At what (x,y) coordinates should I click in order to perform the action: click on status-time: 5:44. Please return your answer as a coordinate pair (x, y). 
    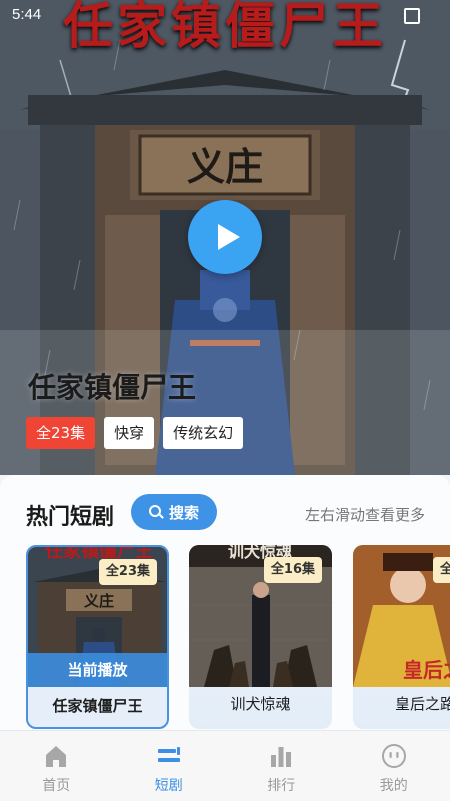
    Looking at the image, I should click on (26, 14).